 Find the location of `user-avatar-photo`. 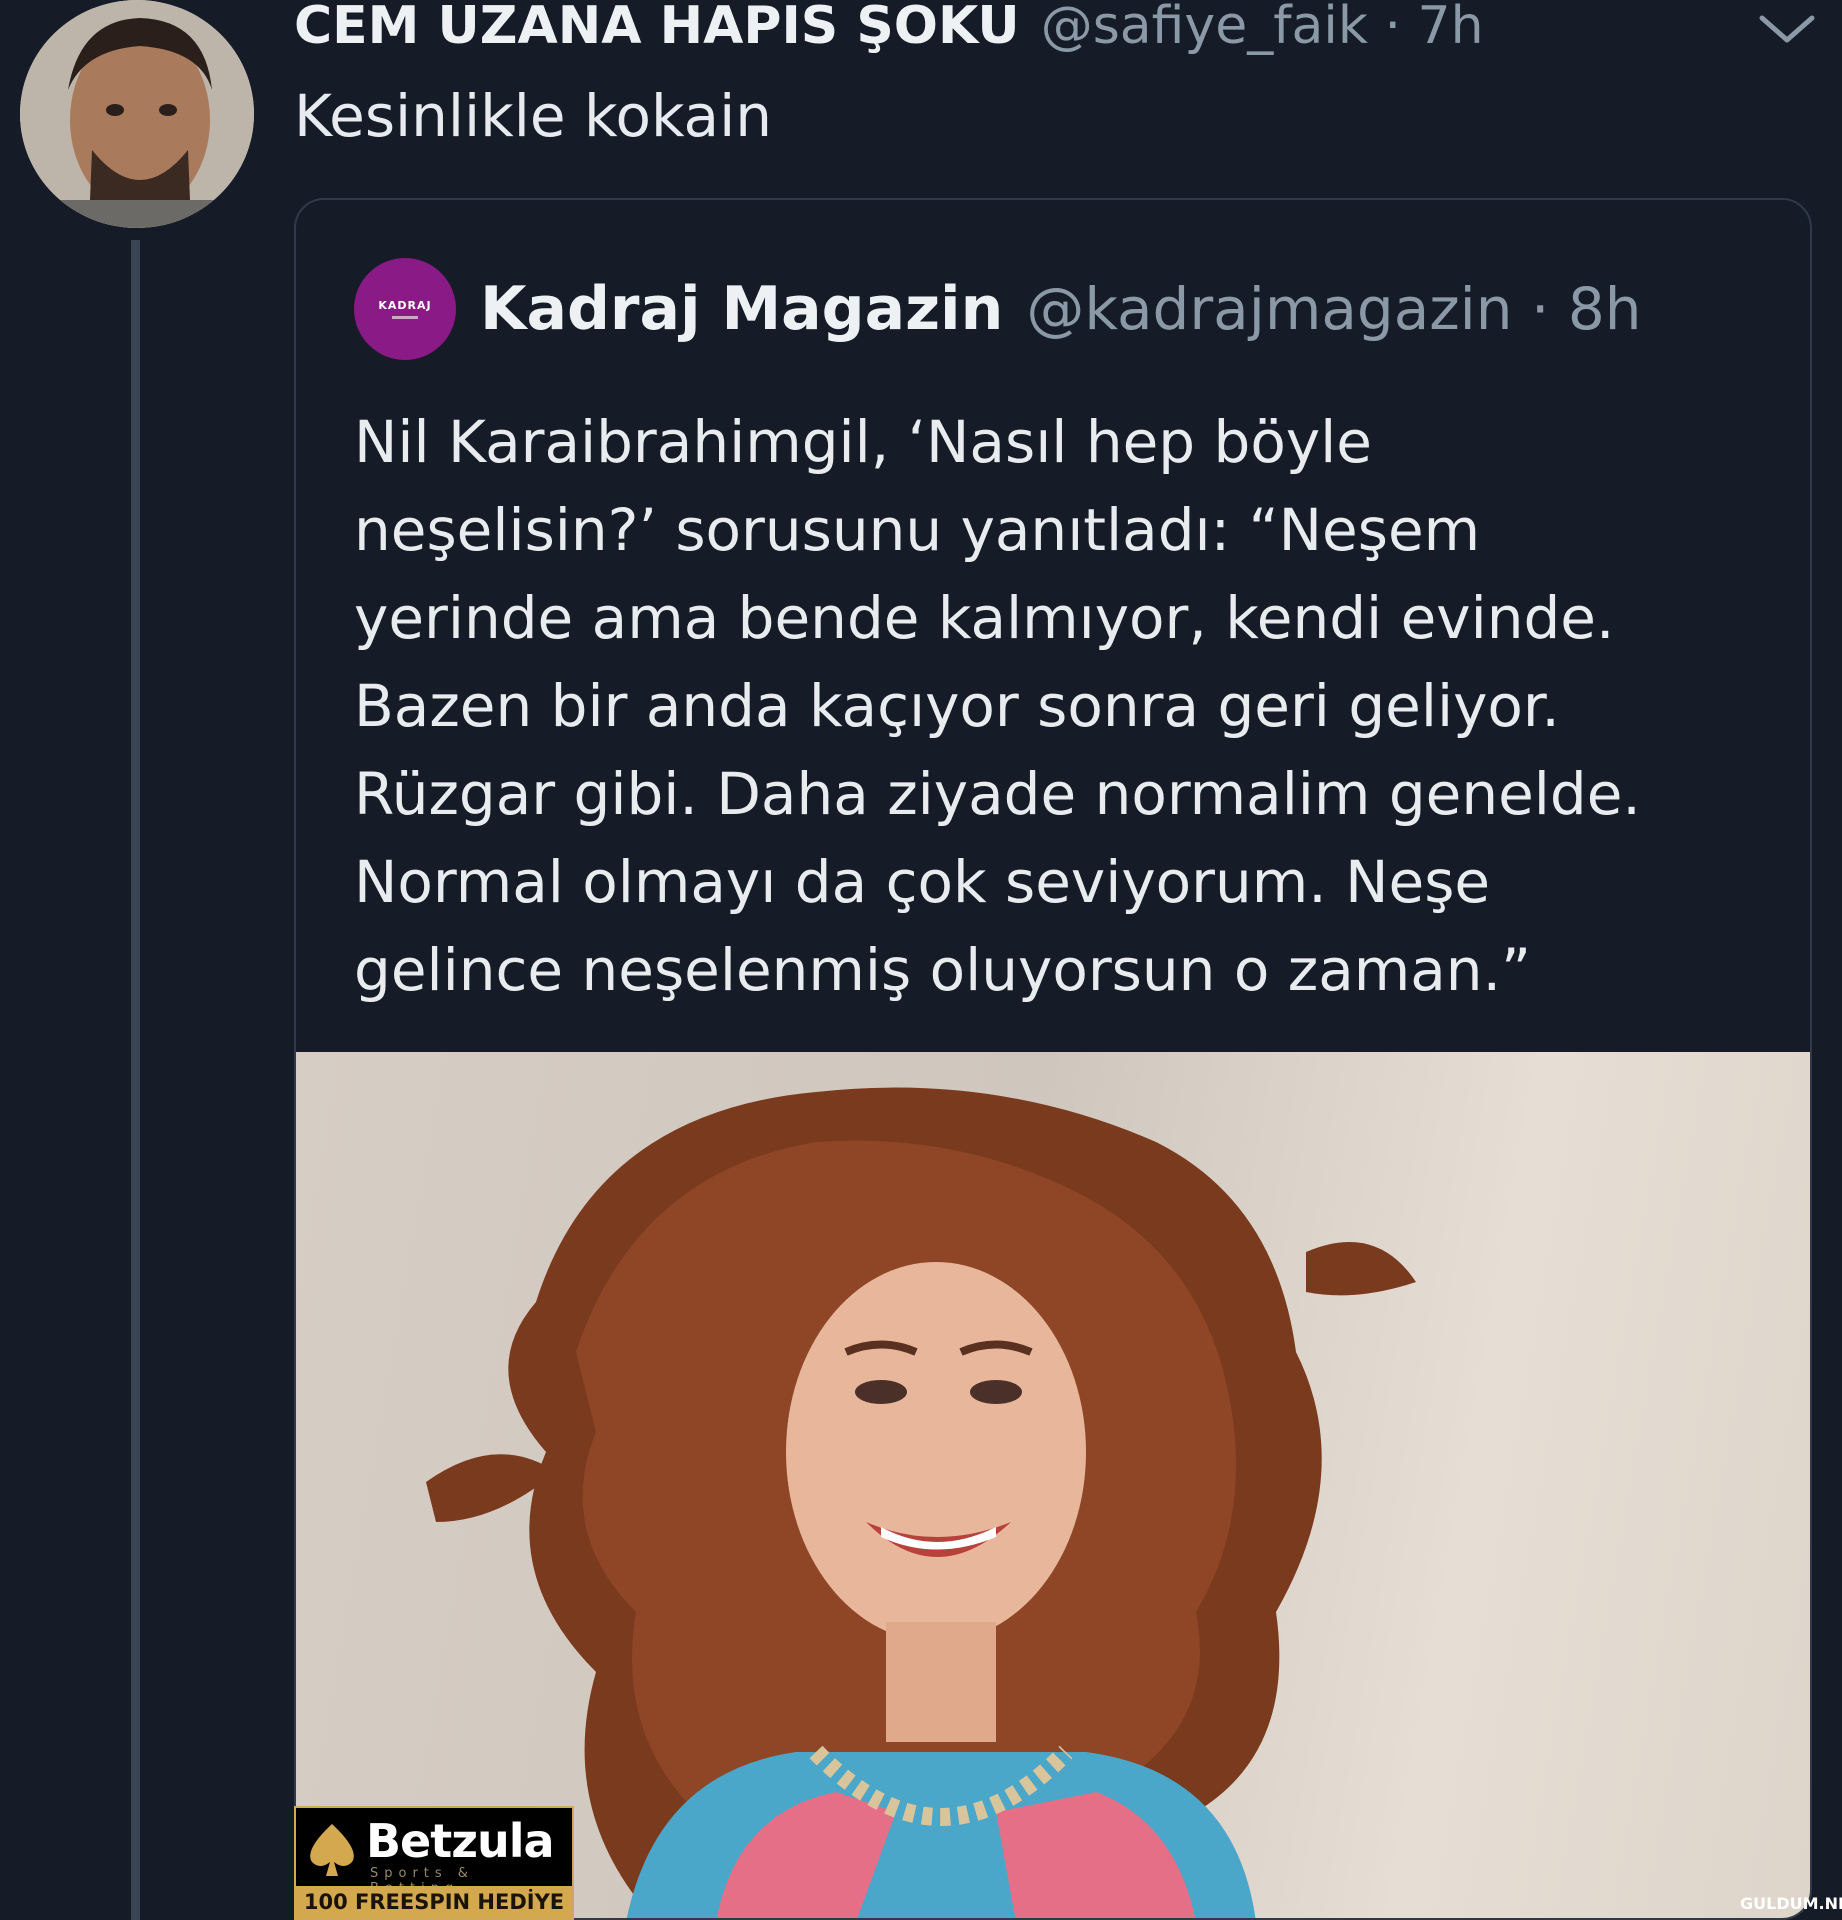

user-avatar-photo is located at coordinates (137, 114).